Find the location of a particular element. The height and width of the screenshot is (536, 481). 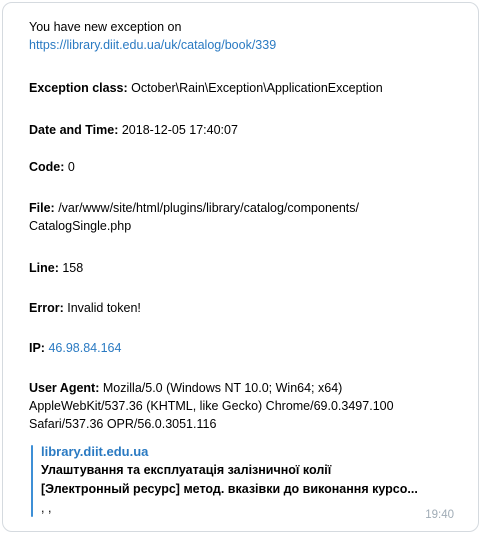

preview-accent-bar is located at coordinates (32, 481).